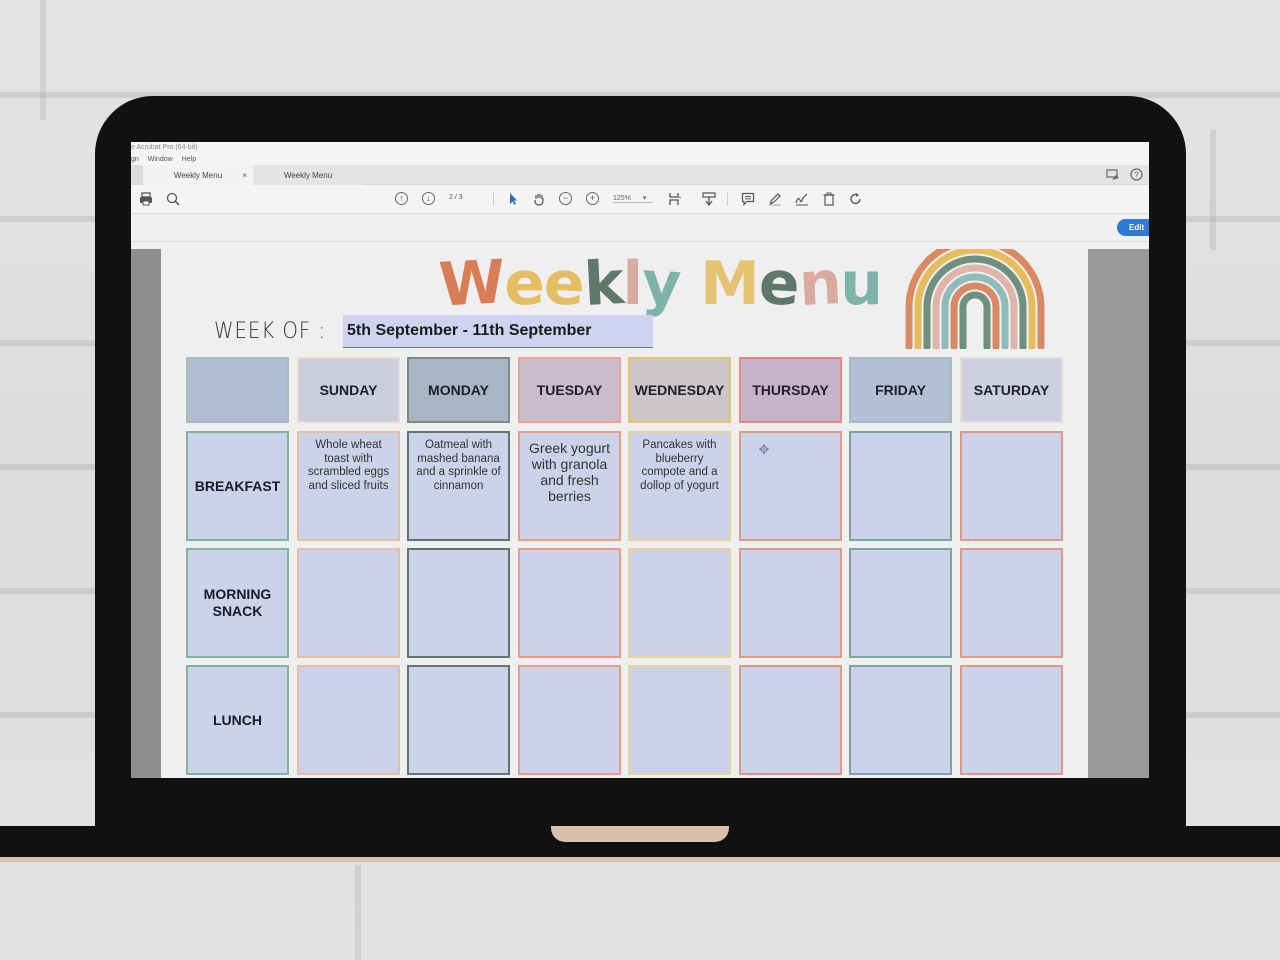  I want to click on day-header-thursday: THURSDAY, so click(790, 390).